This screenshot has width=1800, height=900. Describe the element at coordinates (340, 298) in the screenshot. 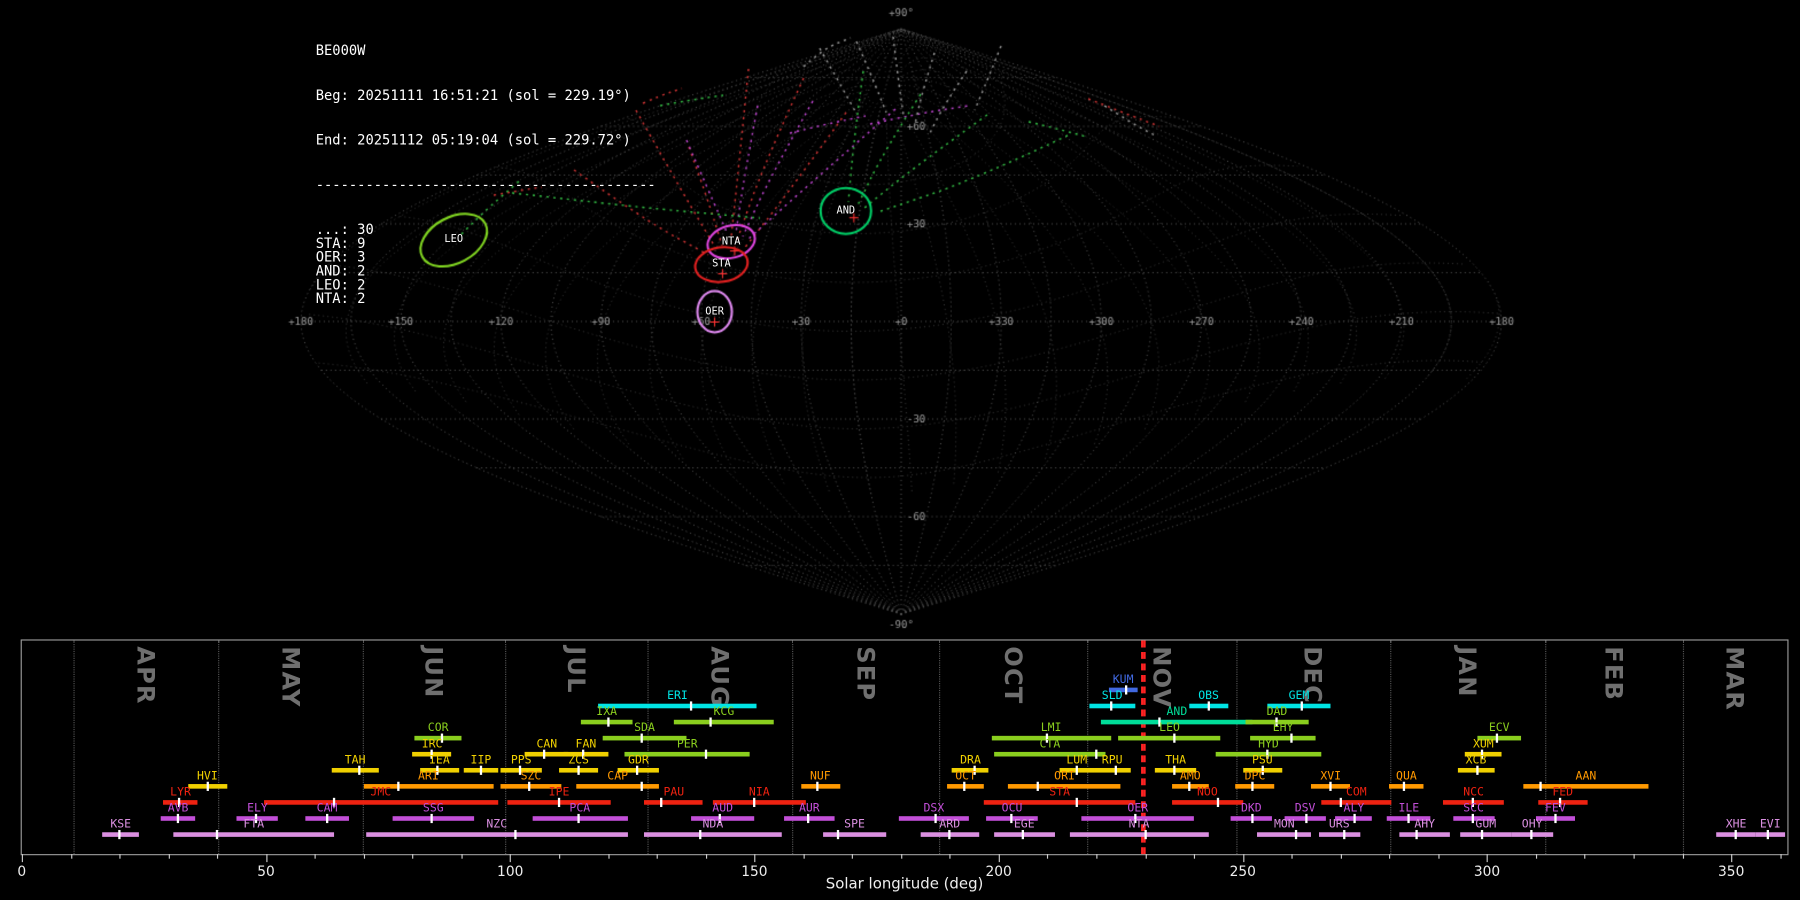

I see `shower-count-5: NTA: 2` at that location.